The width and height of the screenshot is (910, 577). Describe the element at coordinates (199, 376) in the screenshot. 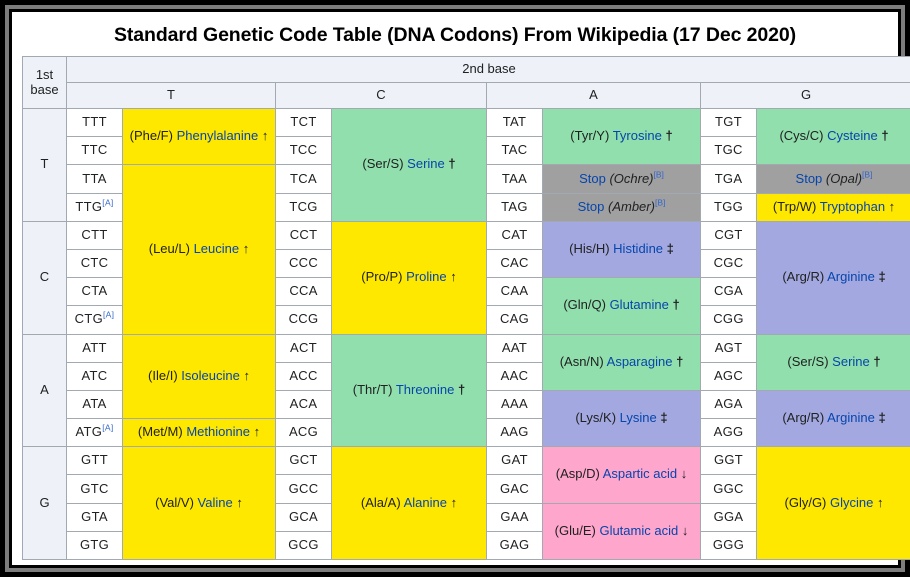

I see `amino-acid-cell-ile: (Ile/I) Isoleucine ↑` at that location.